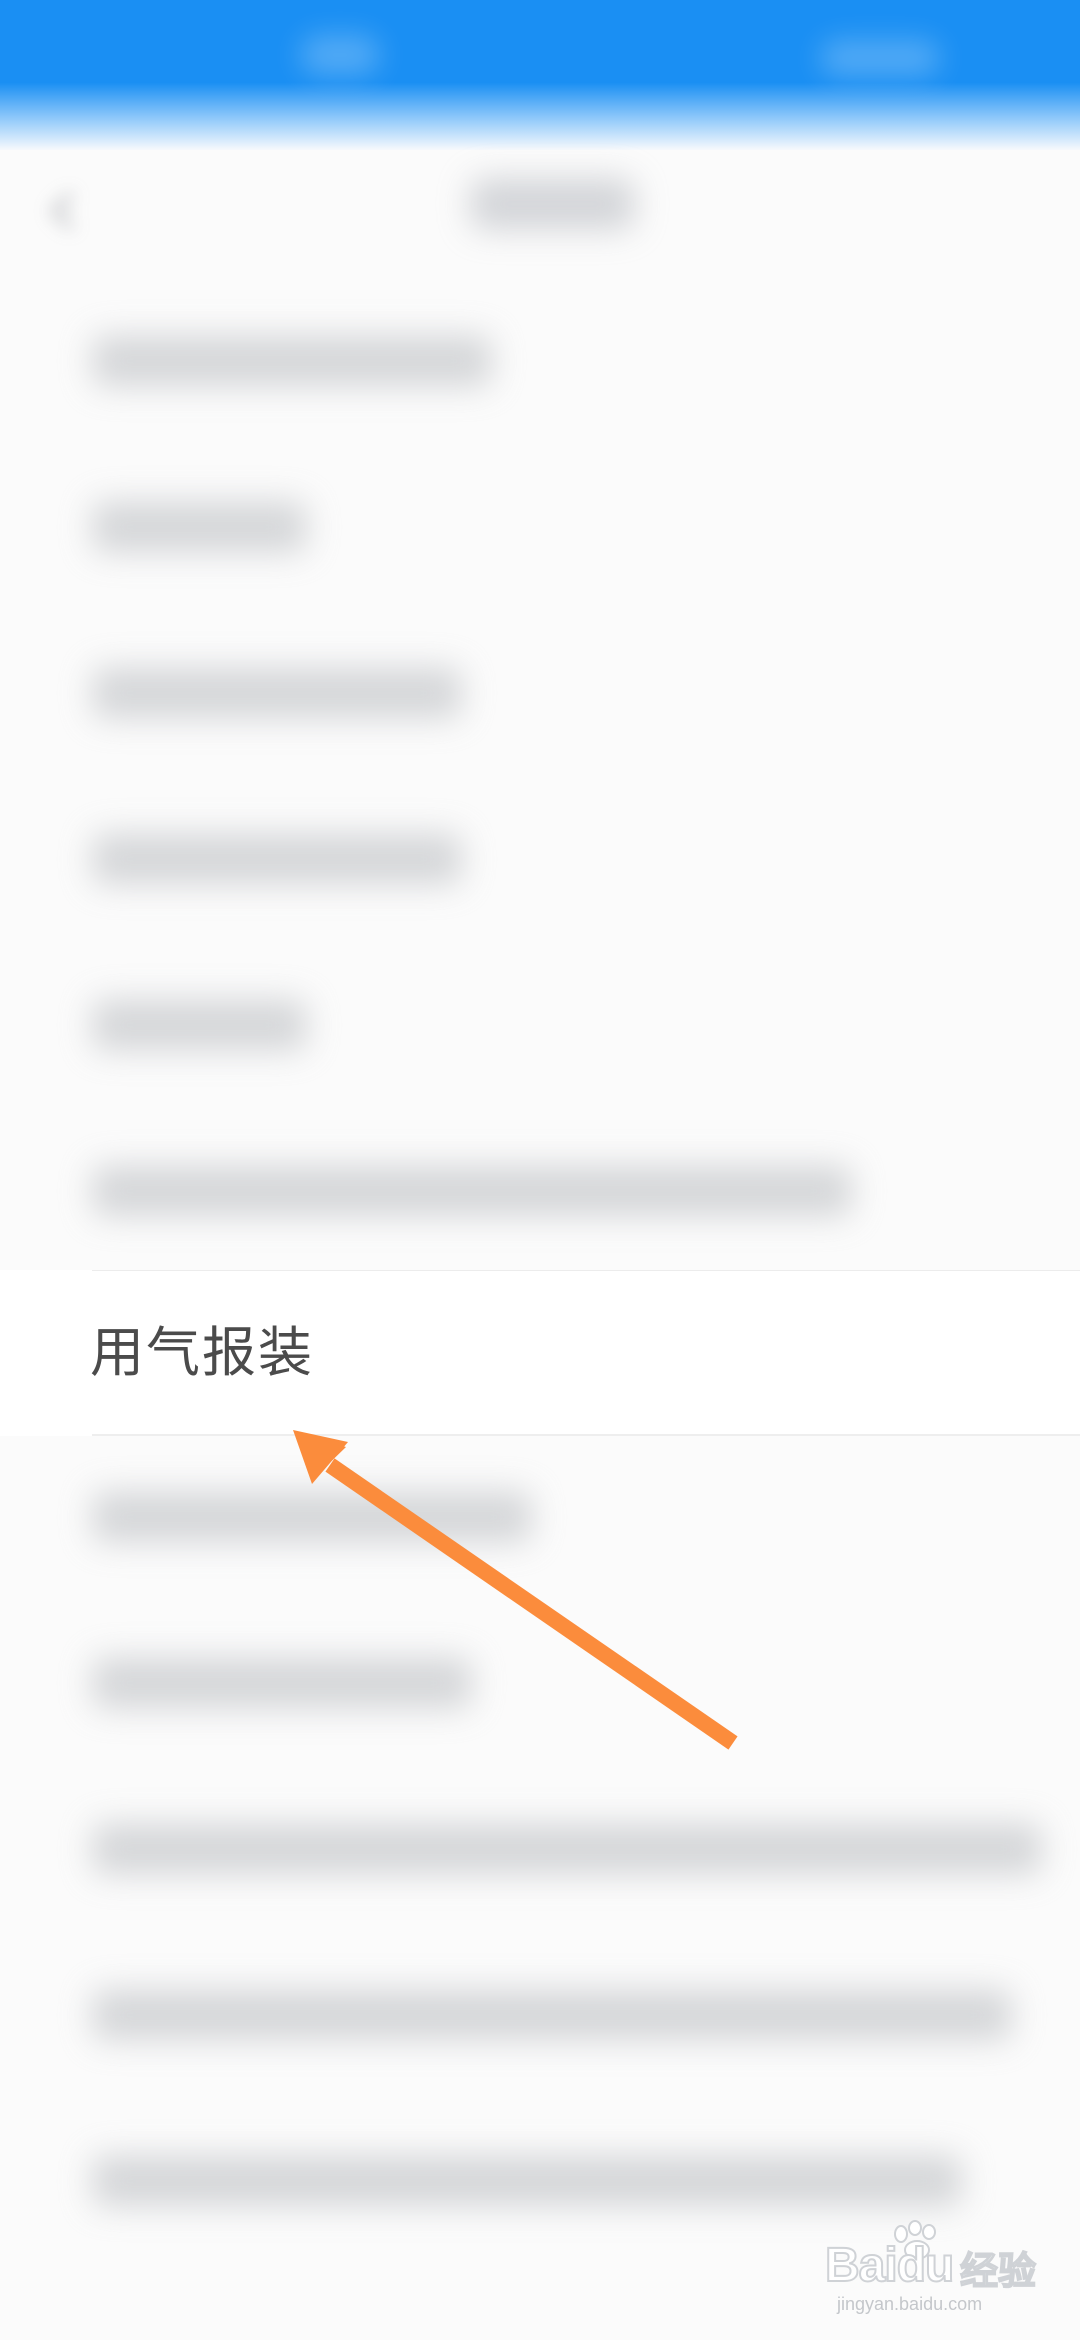  What do you see at coordinates (889, 2265) in the screenshot?
I see `watermark-brand: Baidu` at bounding box center [889, 2265].